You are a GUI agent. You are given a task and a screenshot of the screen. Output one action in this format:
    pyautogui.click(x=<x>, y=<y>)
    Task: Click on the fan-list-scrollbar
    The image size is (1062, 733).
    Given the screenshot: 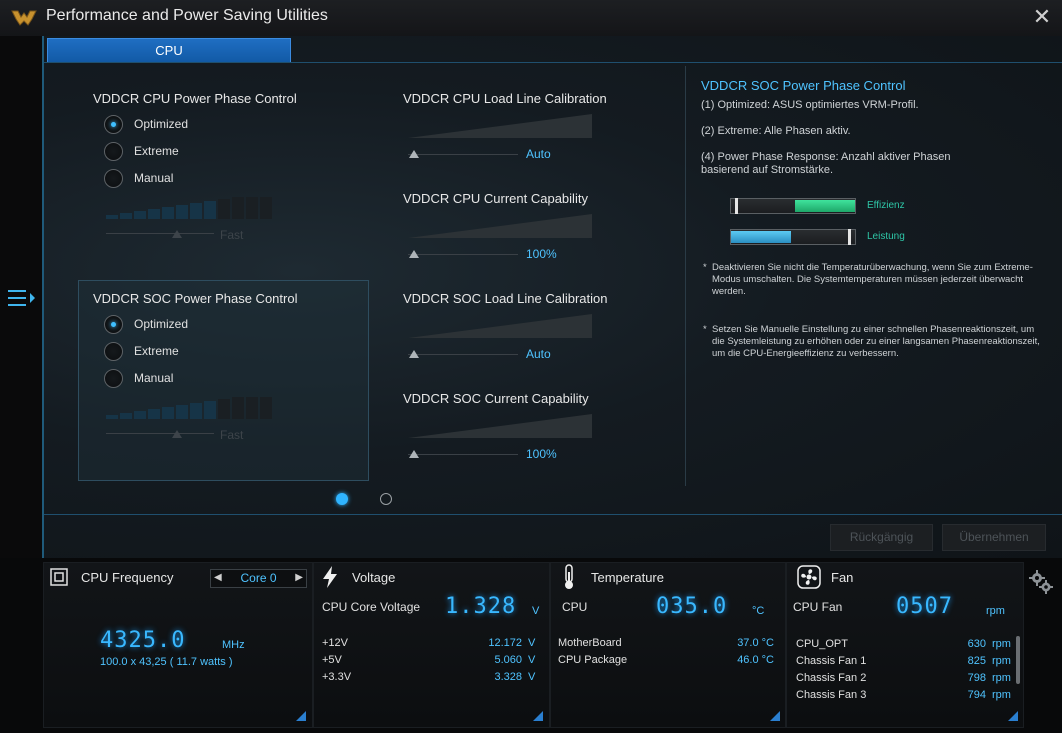 What is the action you would take?
    pyautogui.click(x=1018, y=660)
    